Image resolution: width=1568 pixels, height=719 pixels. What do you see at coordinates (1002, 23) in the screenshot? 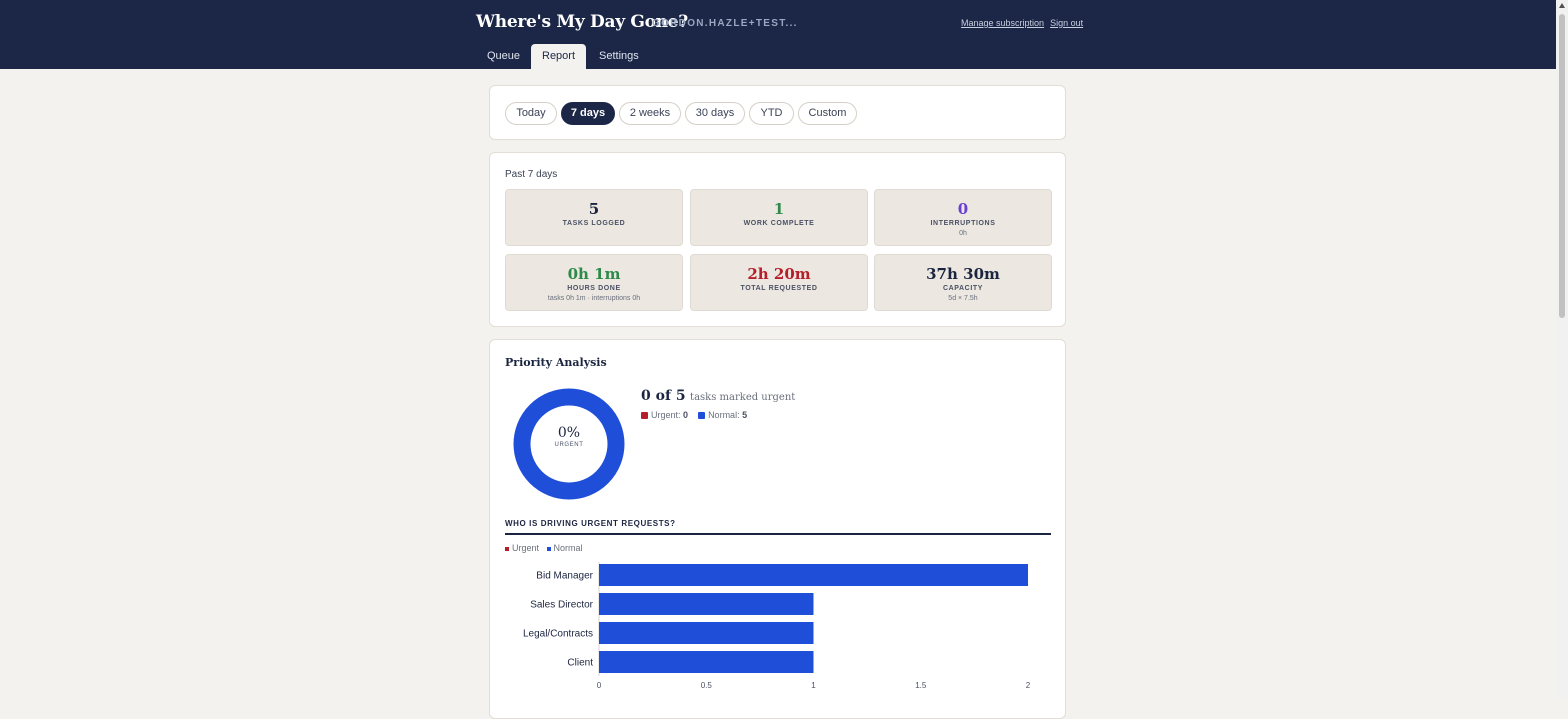
I see `manage-subscription-link: Manage subscription` at bounding box center [1002, 23].